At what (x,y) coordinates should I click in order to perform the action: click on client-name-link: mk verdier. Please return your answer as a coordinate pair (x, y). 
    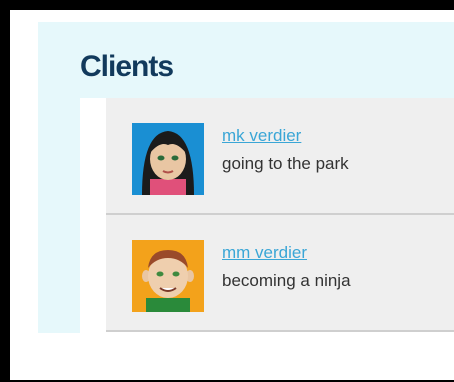
    Looking at the image, I should click on (261, 136).